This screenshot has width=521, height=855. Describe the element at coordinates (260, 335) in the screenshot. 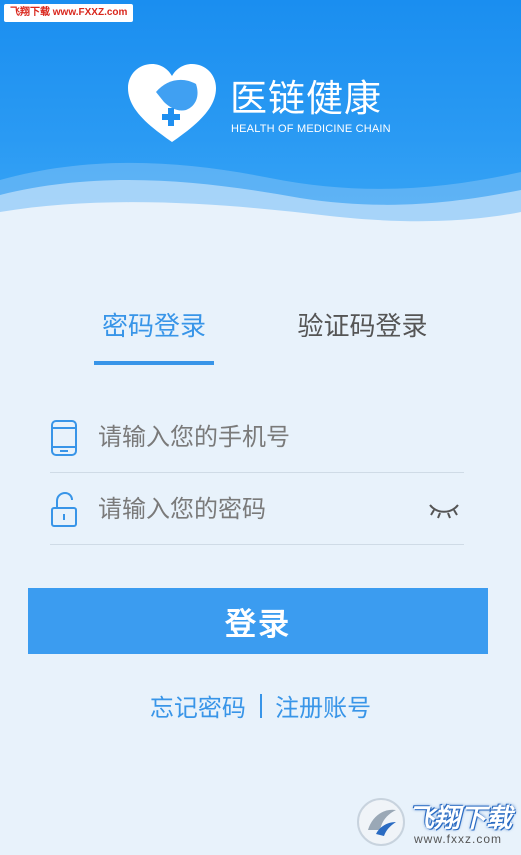

I see `login-tabs: 密码登录 验证码登录` at that location.